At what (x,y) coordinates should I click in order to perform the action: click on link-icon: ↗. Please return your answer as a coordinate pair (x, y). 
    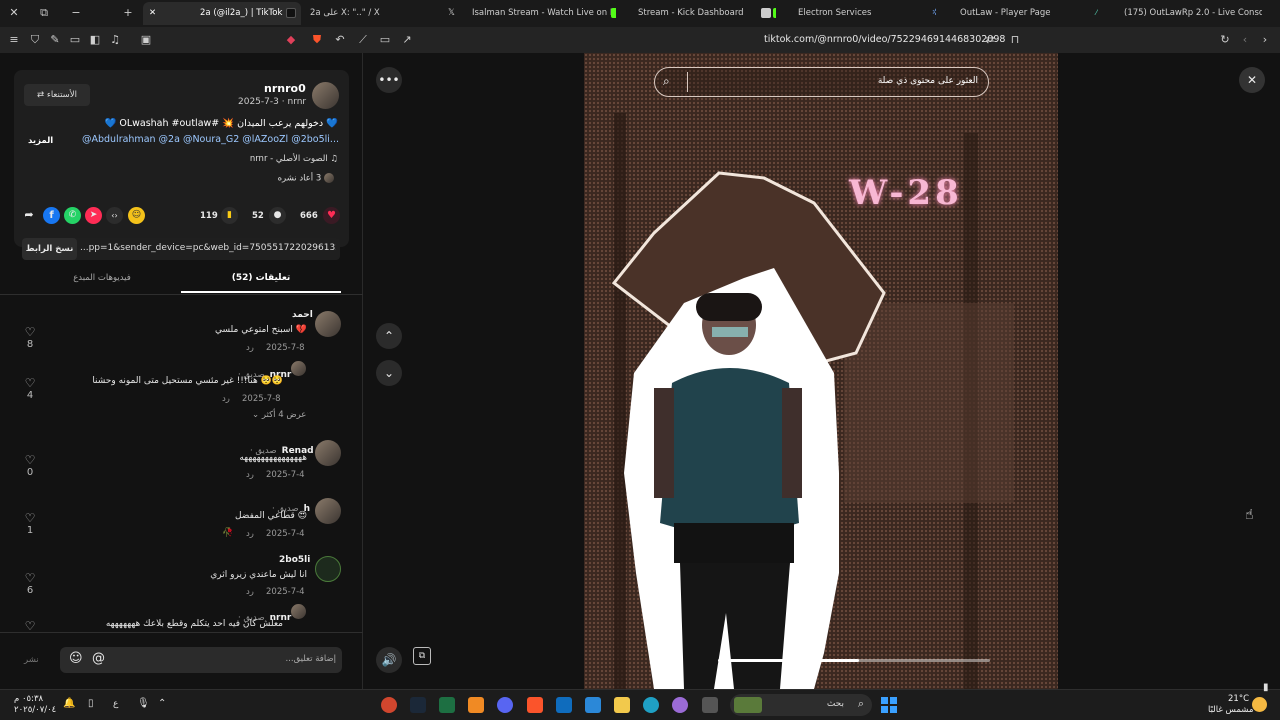
    Looking at the image, I should click on (407, 40).